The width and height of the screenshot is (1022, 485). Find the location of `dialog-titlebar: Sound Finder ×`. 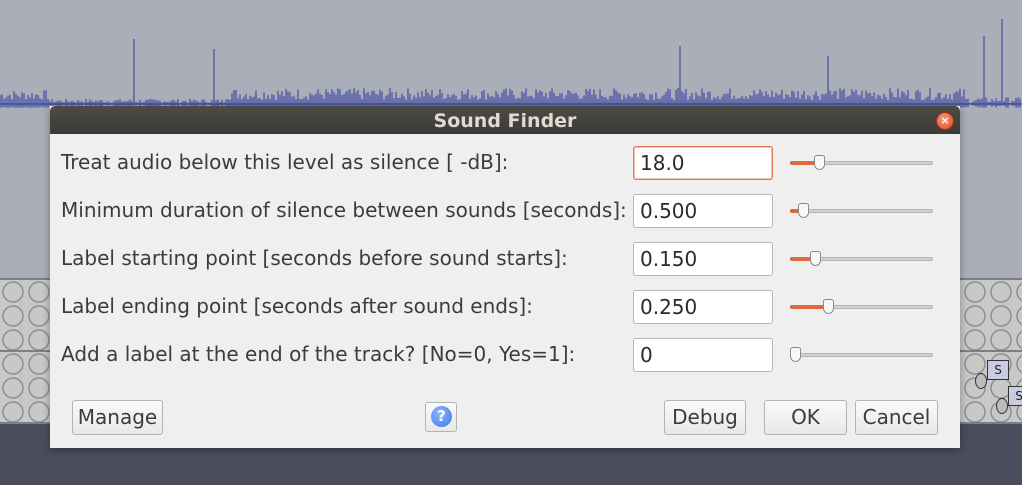

dialog-titlebar: Sound Finder × is located at coordinates (505, 120).